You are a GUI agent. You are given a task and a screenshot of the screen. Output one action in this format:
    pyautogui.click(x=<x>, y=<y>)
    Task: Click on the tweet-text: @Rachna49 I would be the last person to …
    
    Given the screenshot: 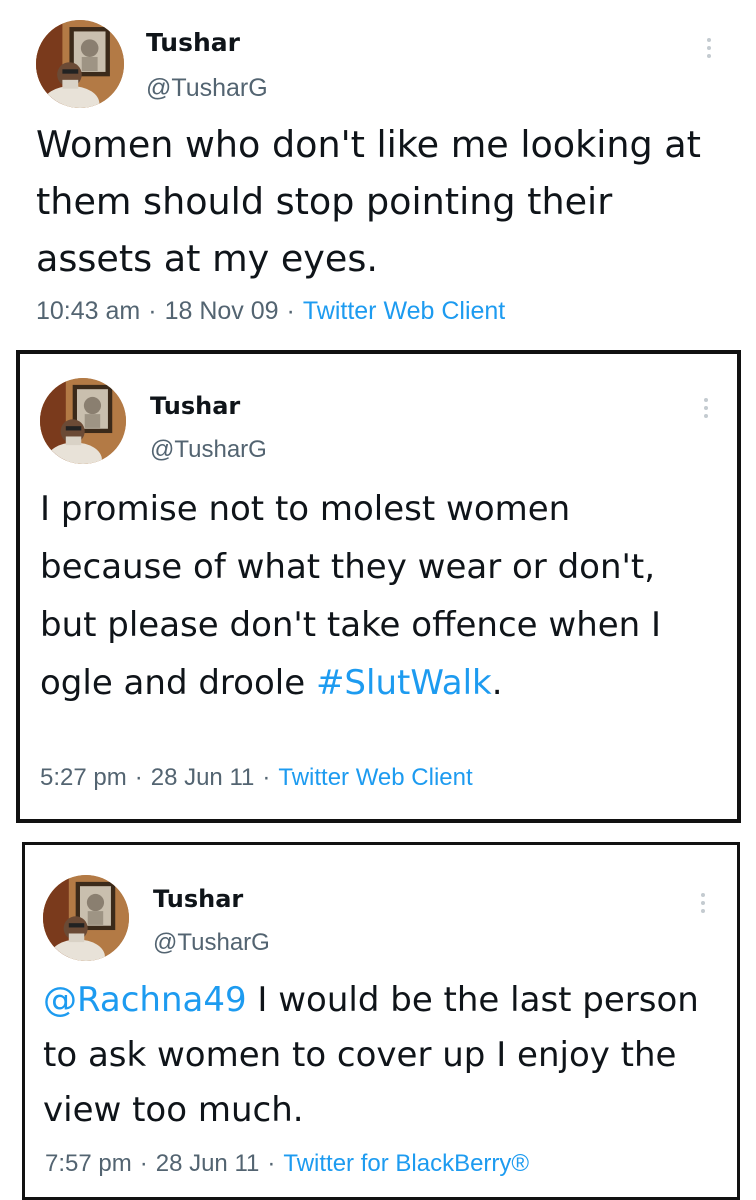 What is the action you would take?
    pyautogui.click(x=383, y=1055)
    